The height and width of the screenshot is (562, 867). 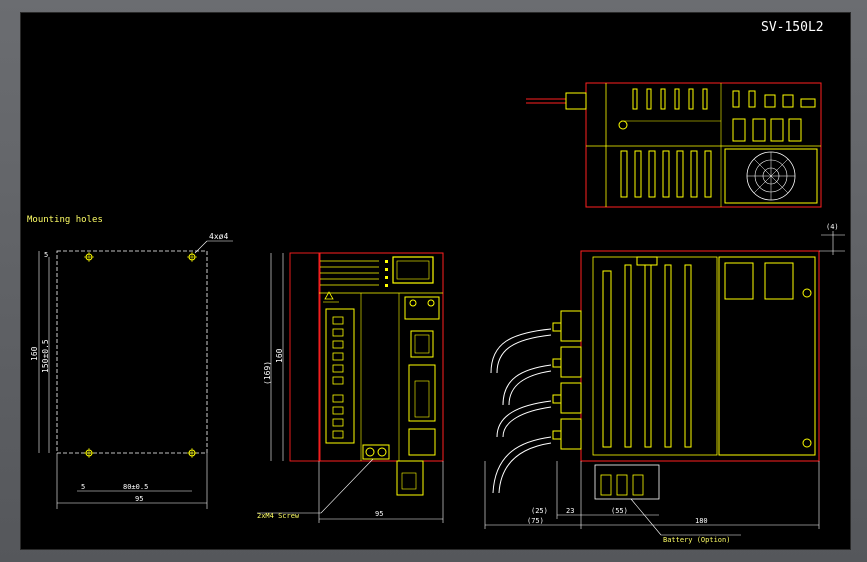 What do you see at coordinates (278, 516) in the screenshot?
I see `screw-callout: 2xM4 Screw` at bounding box center [278, 516].